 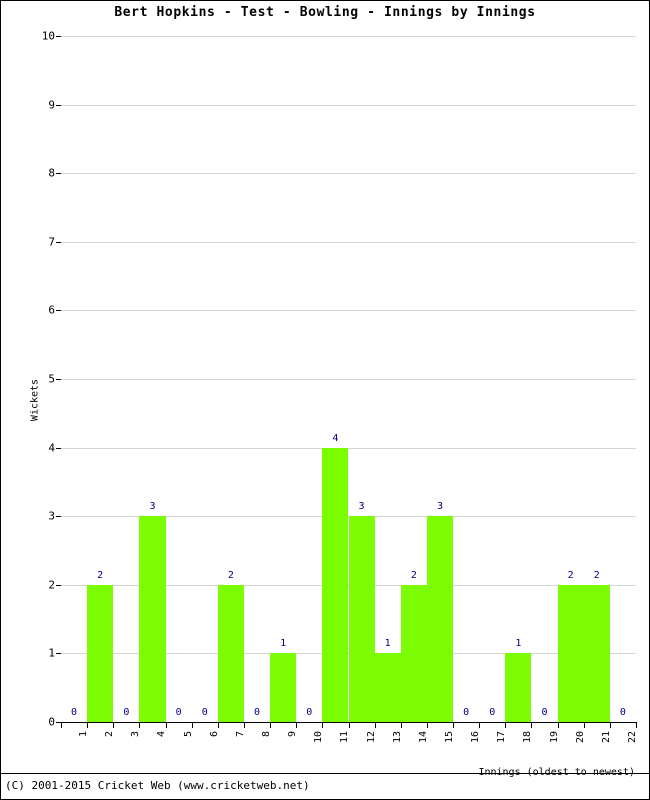 I want to click on x-tick-label: 4, so click(x=162, y=734).